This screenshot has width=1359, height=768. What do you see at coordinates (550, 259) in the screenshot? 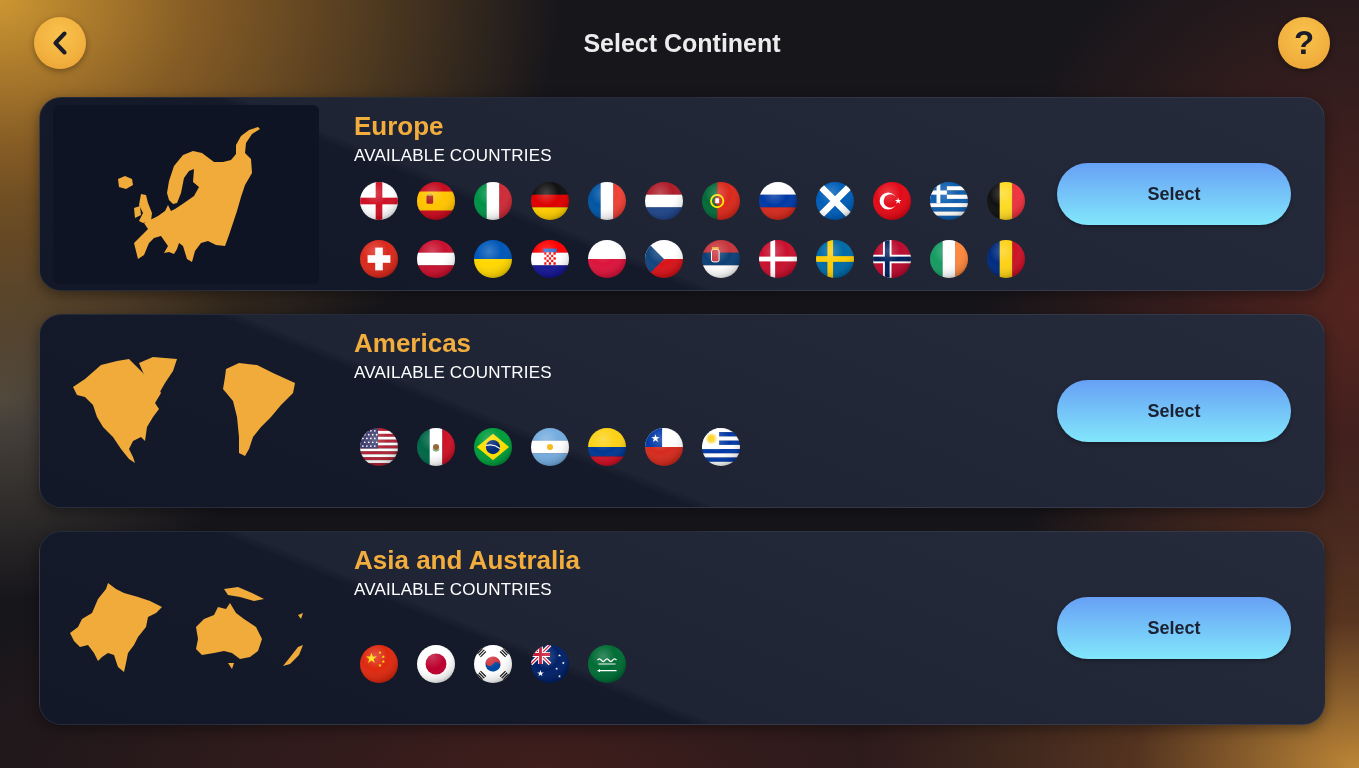
I see `croatia-flag-icon` at bounding box center [550, 259].